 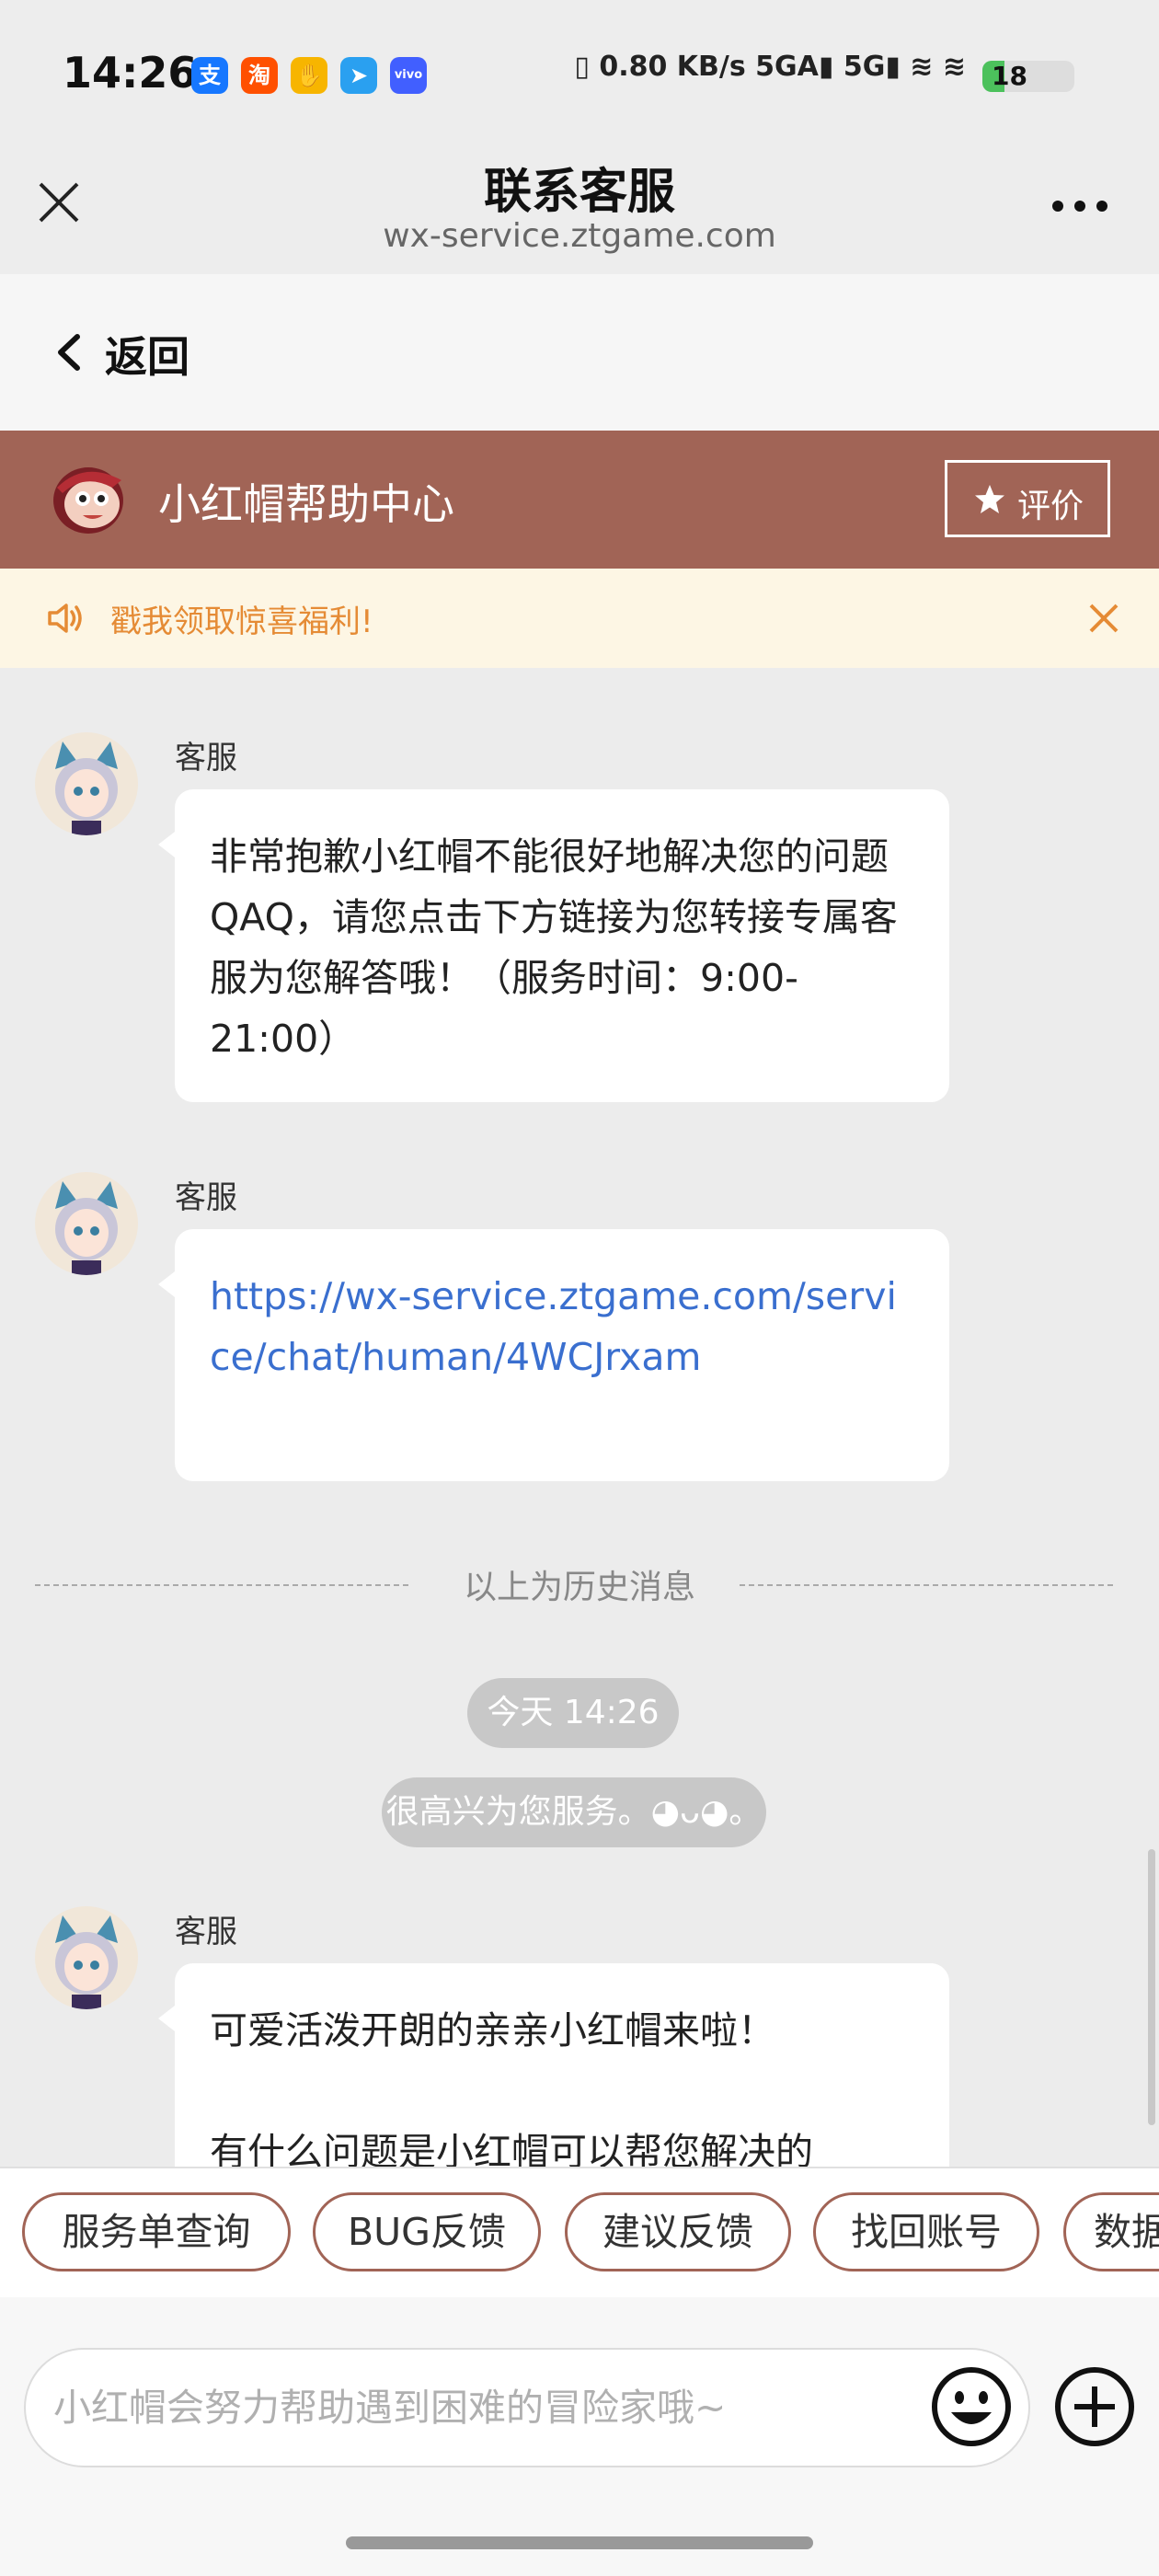 I want to click on battery-icon: 18, so click(x=1037, y=76).